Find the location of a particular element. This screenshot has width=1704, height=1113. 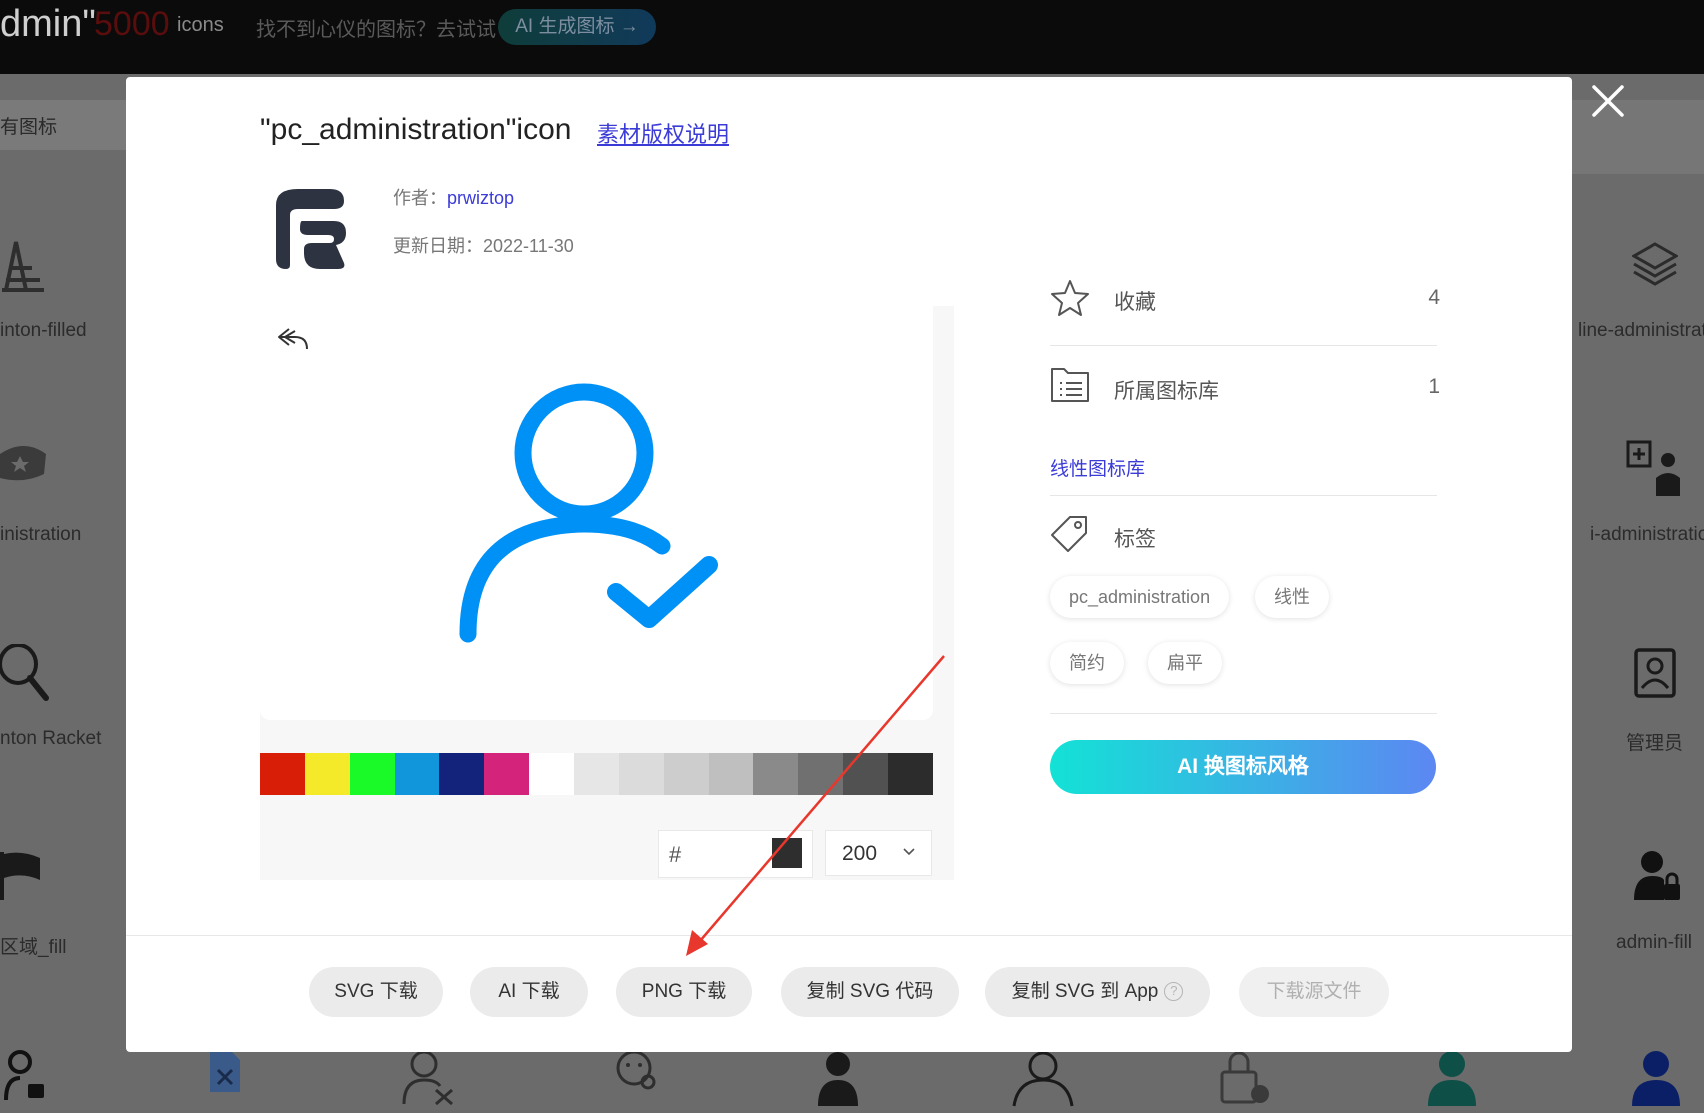

tags-label: 标签 is located at coordinates (1135, 539).